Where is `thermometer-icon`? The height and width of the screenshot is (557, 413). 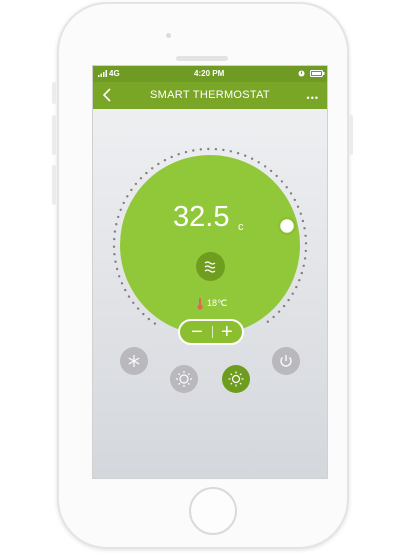 thermometer-icon is located at coordinates (200, 306).